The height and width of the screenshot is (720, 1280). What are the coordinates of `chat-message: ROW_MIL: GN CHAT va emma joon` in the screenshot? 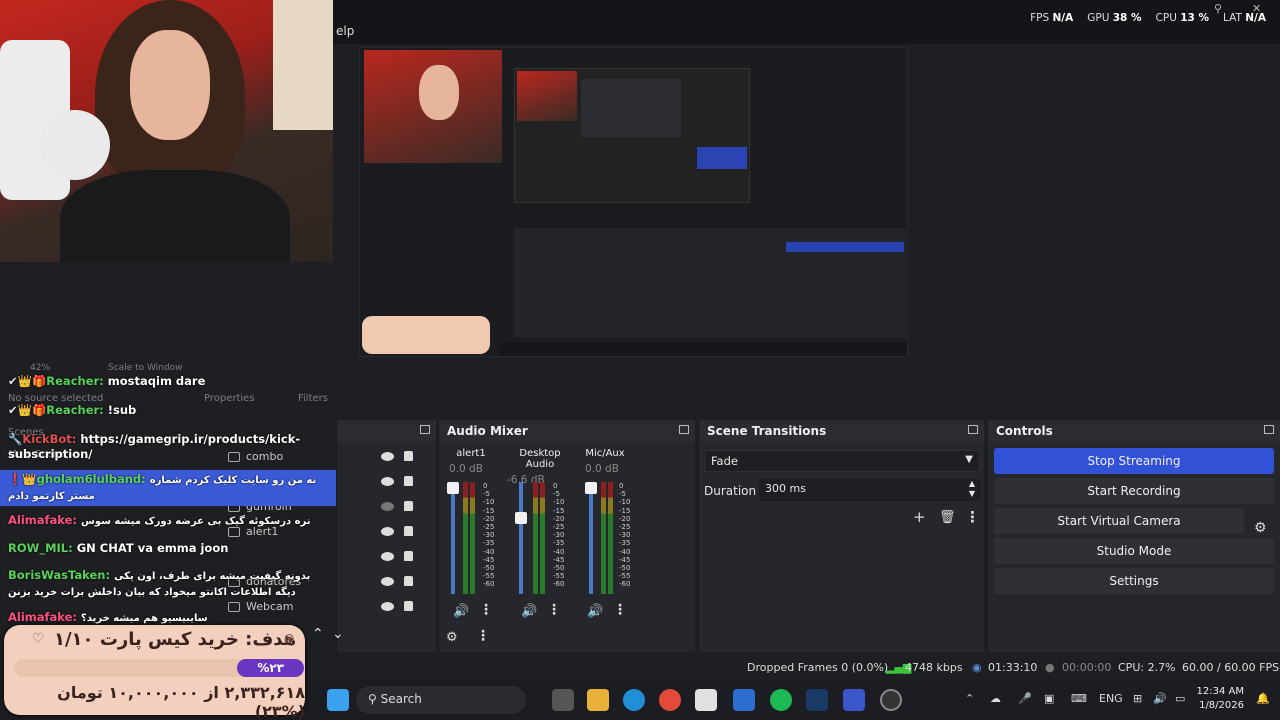 It's located at (168, 548).